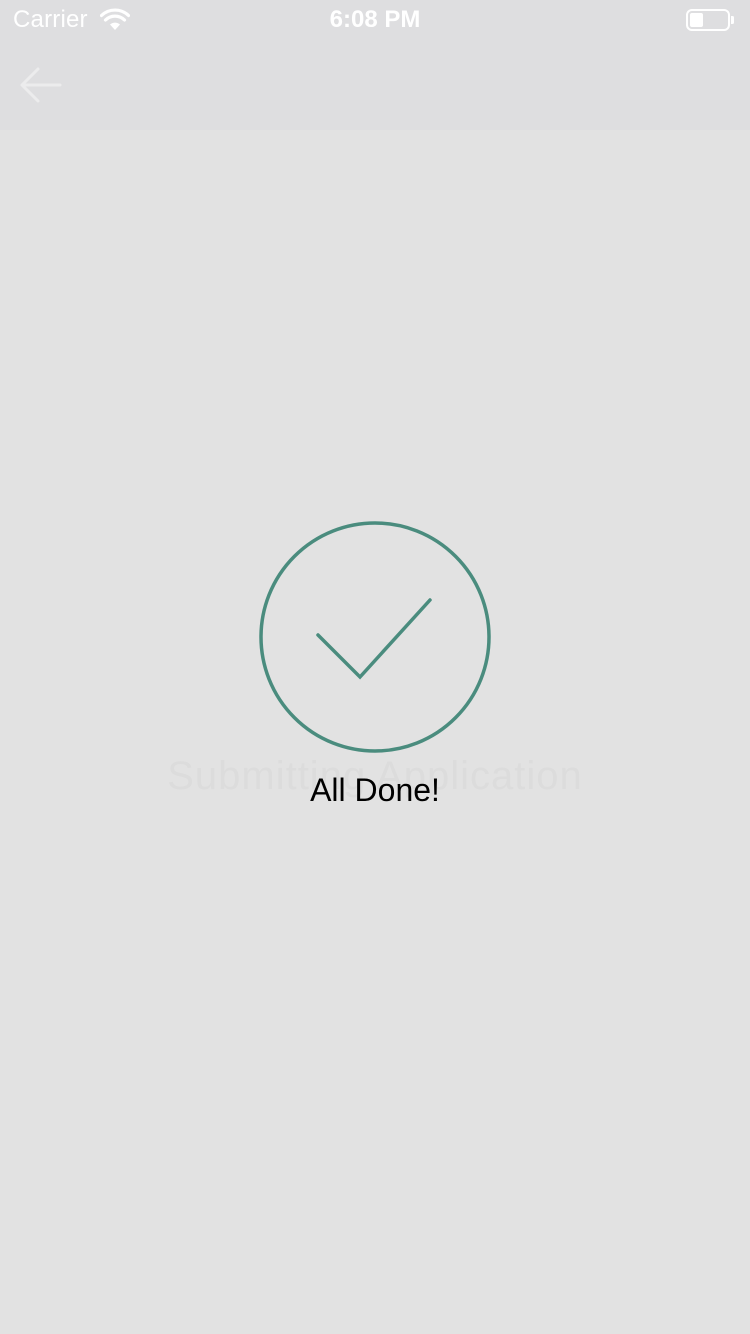 This screenshot has height=1334, width=750. I want to click on nav-bar, so click(375, 85).